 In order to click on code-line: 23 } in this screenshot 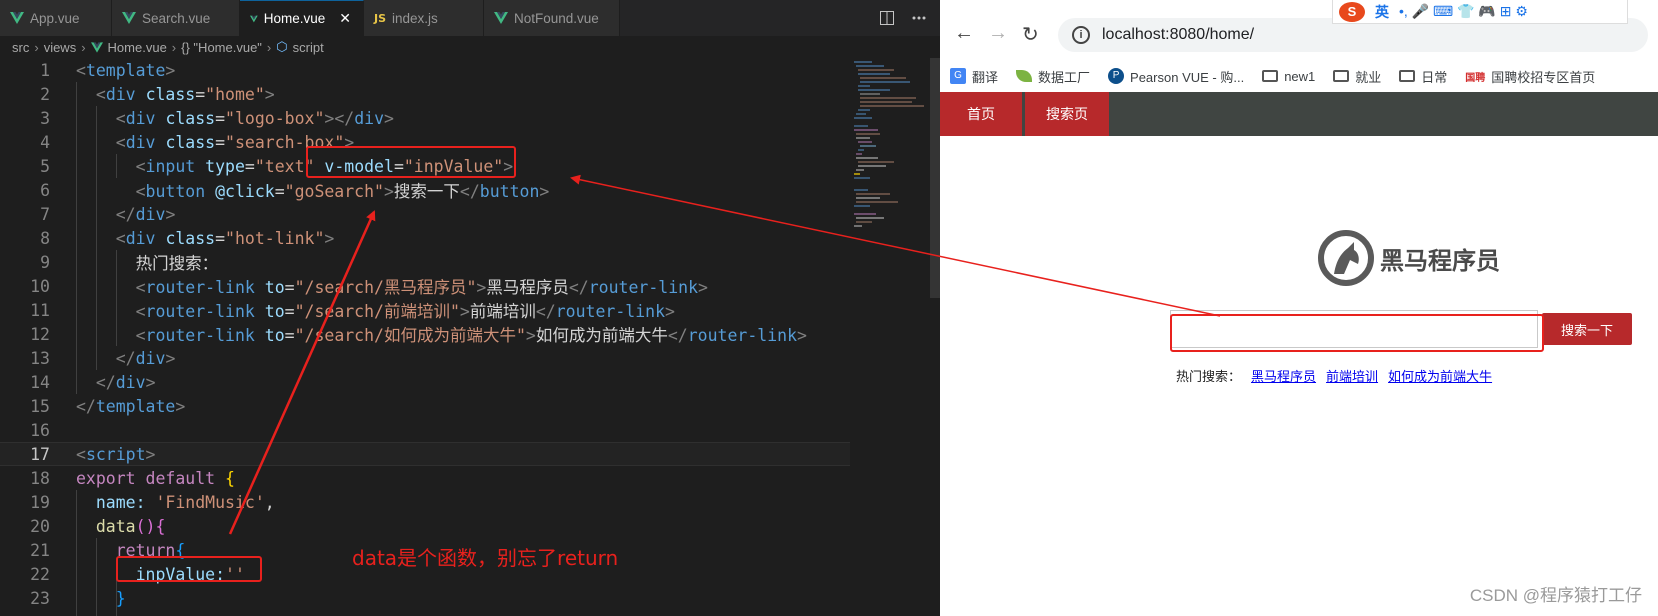, I will do `click(425, 598)`.